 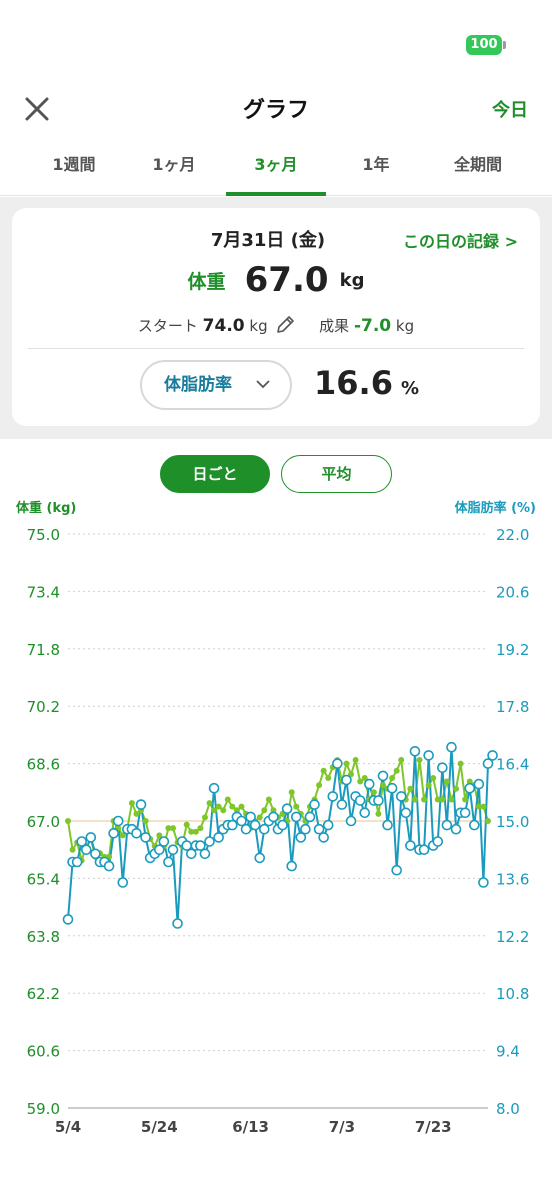 I want to click on weight-value: 67.0, so click(x=286, y=280).